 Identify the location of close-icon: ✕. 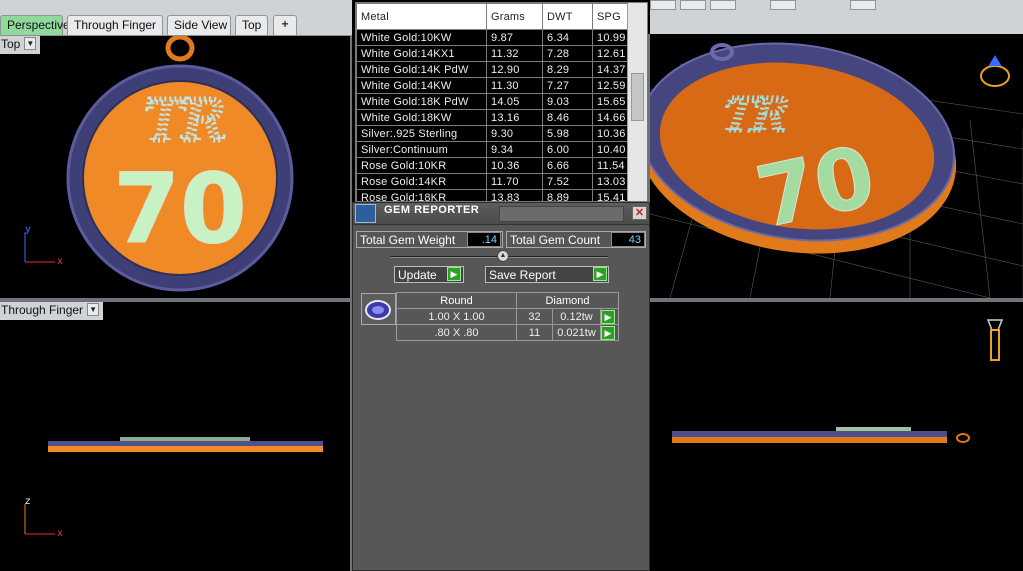
(639, 213).